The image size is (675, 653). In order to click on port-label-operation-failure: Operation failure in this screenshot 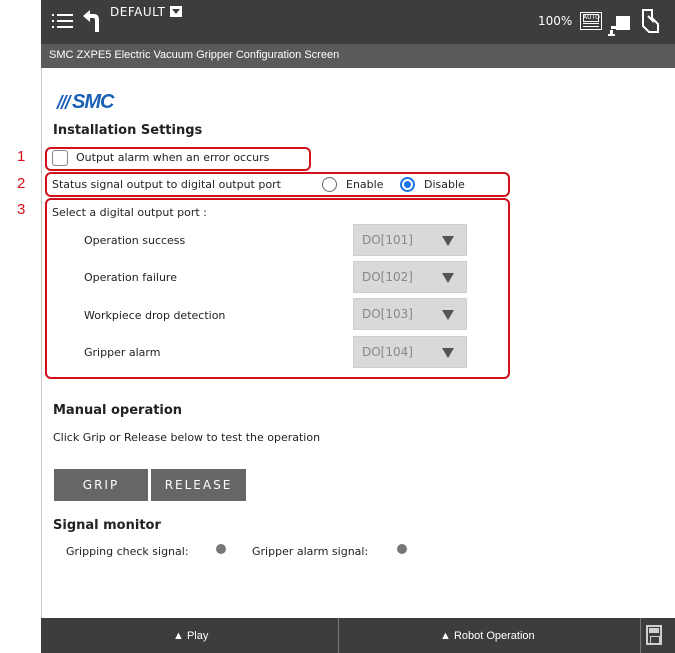, I will do `click(130, 277)`.